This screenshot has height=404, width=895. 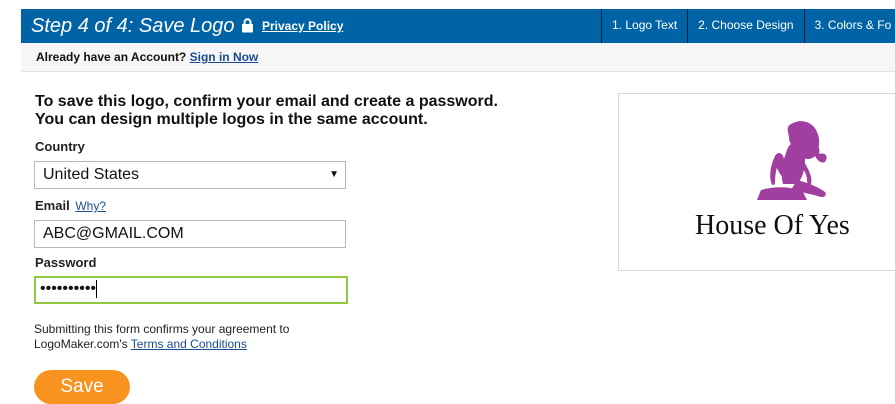 I want to click on account-prompt: Already have an Account? Sign in Now, so click(x=147, y=57).